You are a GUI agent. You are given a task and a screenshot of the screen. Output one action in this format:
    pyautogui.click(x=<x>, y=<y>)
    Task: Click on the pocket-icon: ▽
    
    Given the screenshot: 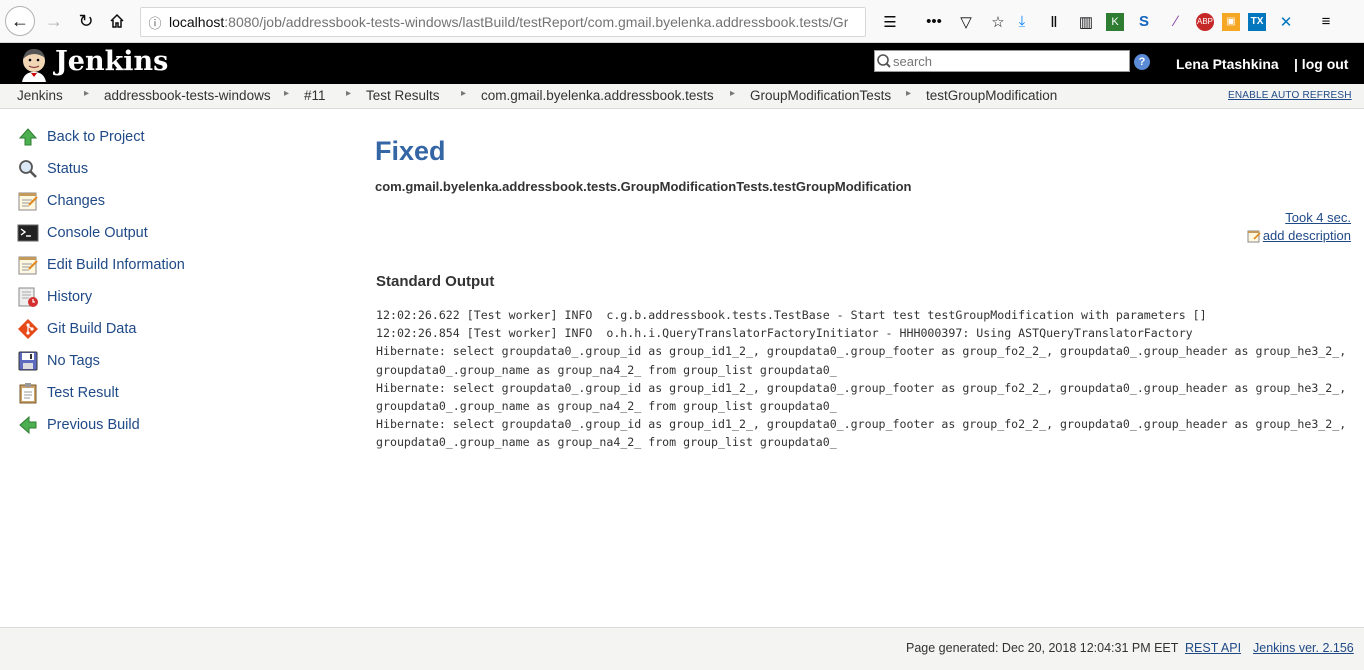 What is the action you would take?
    pyautogui.click(x=966, y=22)
    